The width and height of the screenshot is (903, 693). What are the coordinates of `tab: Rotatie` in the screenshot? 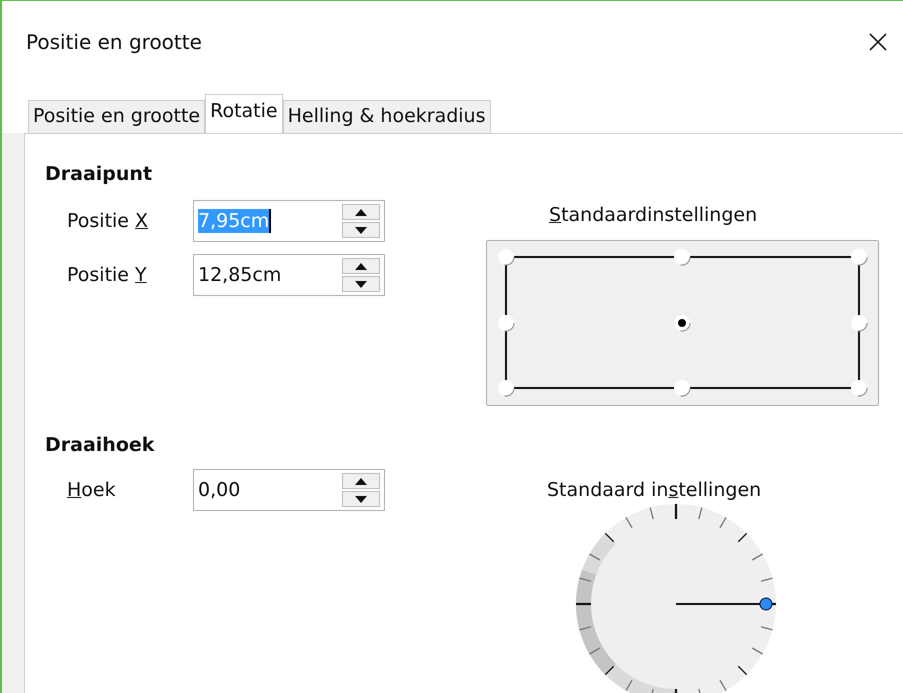 It's located at (244, 113).